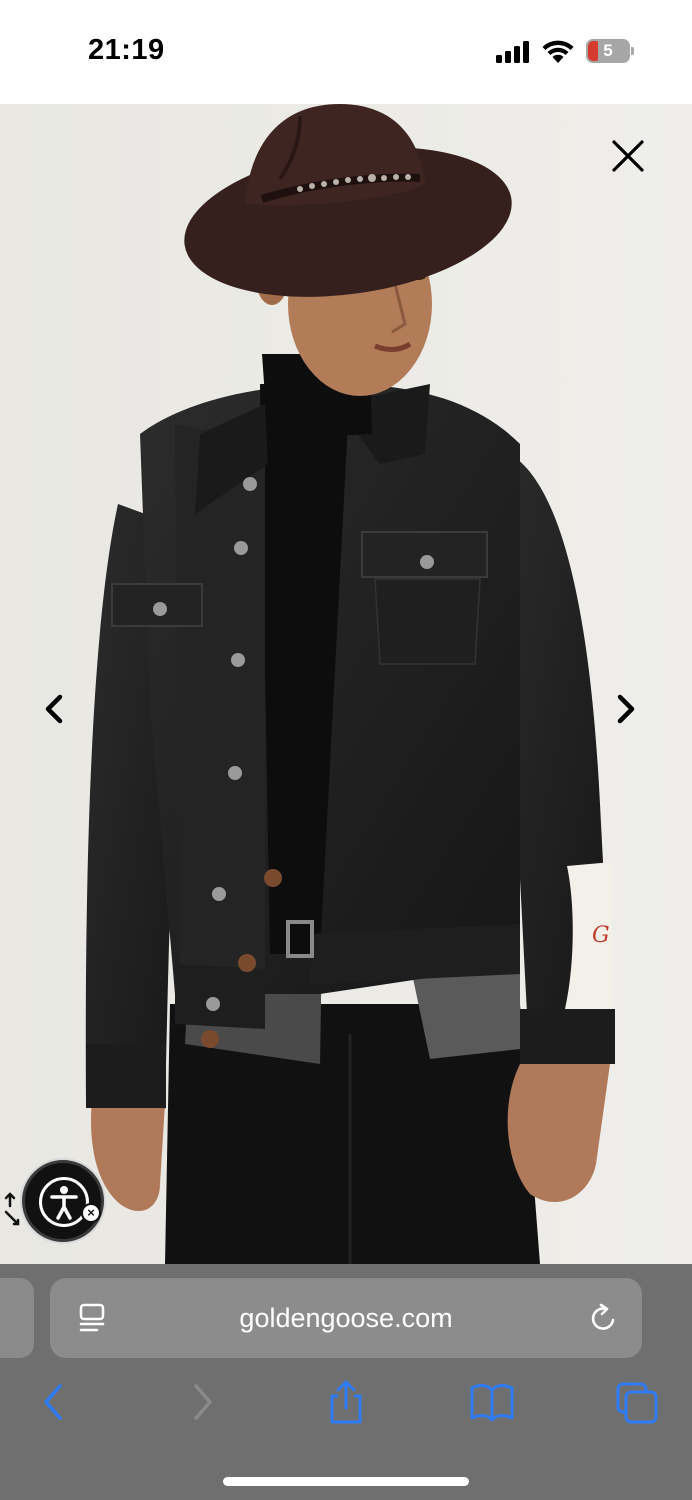 This screenshot has height=1500, width=692. Describe the element at coordinates (91, 1213) in the screenshot. I see `accessibility-dismiss-badge: ×` at that location.